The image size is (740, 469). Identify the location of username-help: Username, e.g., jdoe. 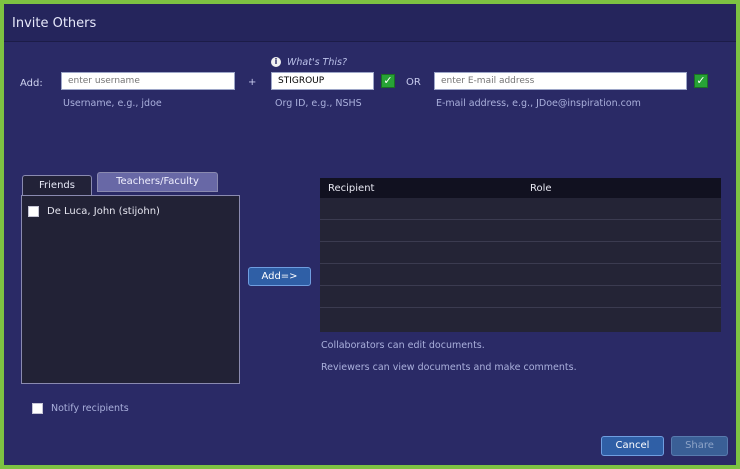
(112, 103).